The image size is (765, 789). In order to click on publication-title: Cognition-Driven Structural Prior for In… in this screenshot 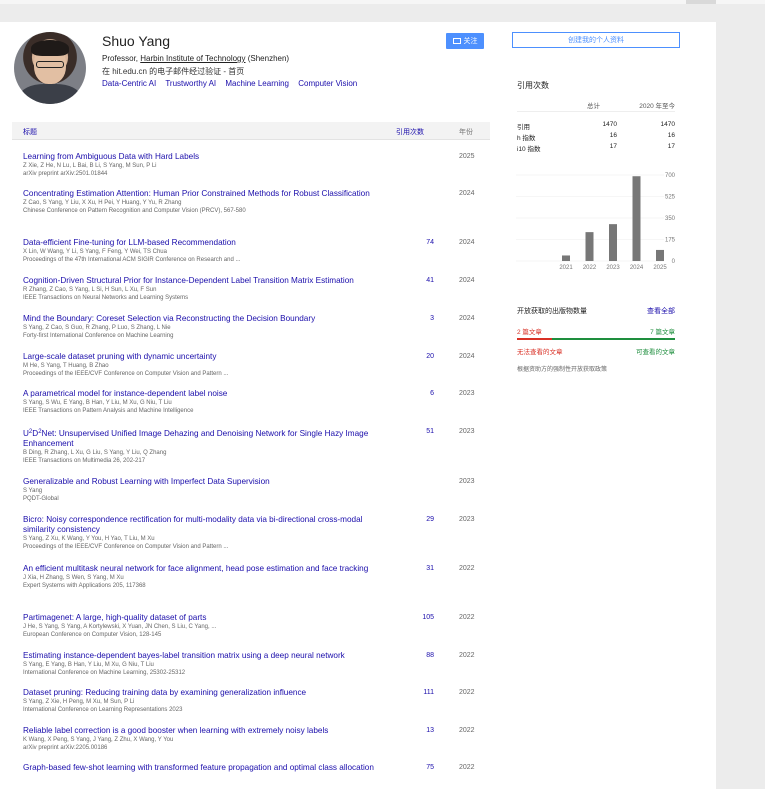, I will do `click(208, 289)`.